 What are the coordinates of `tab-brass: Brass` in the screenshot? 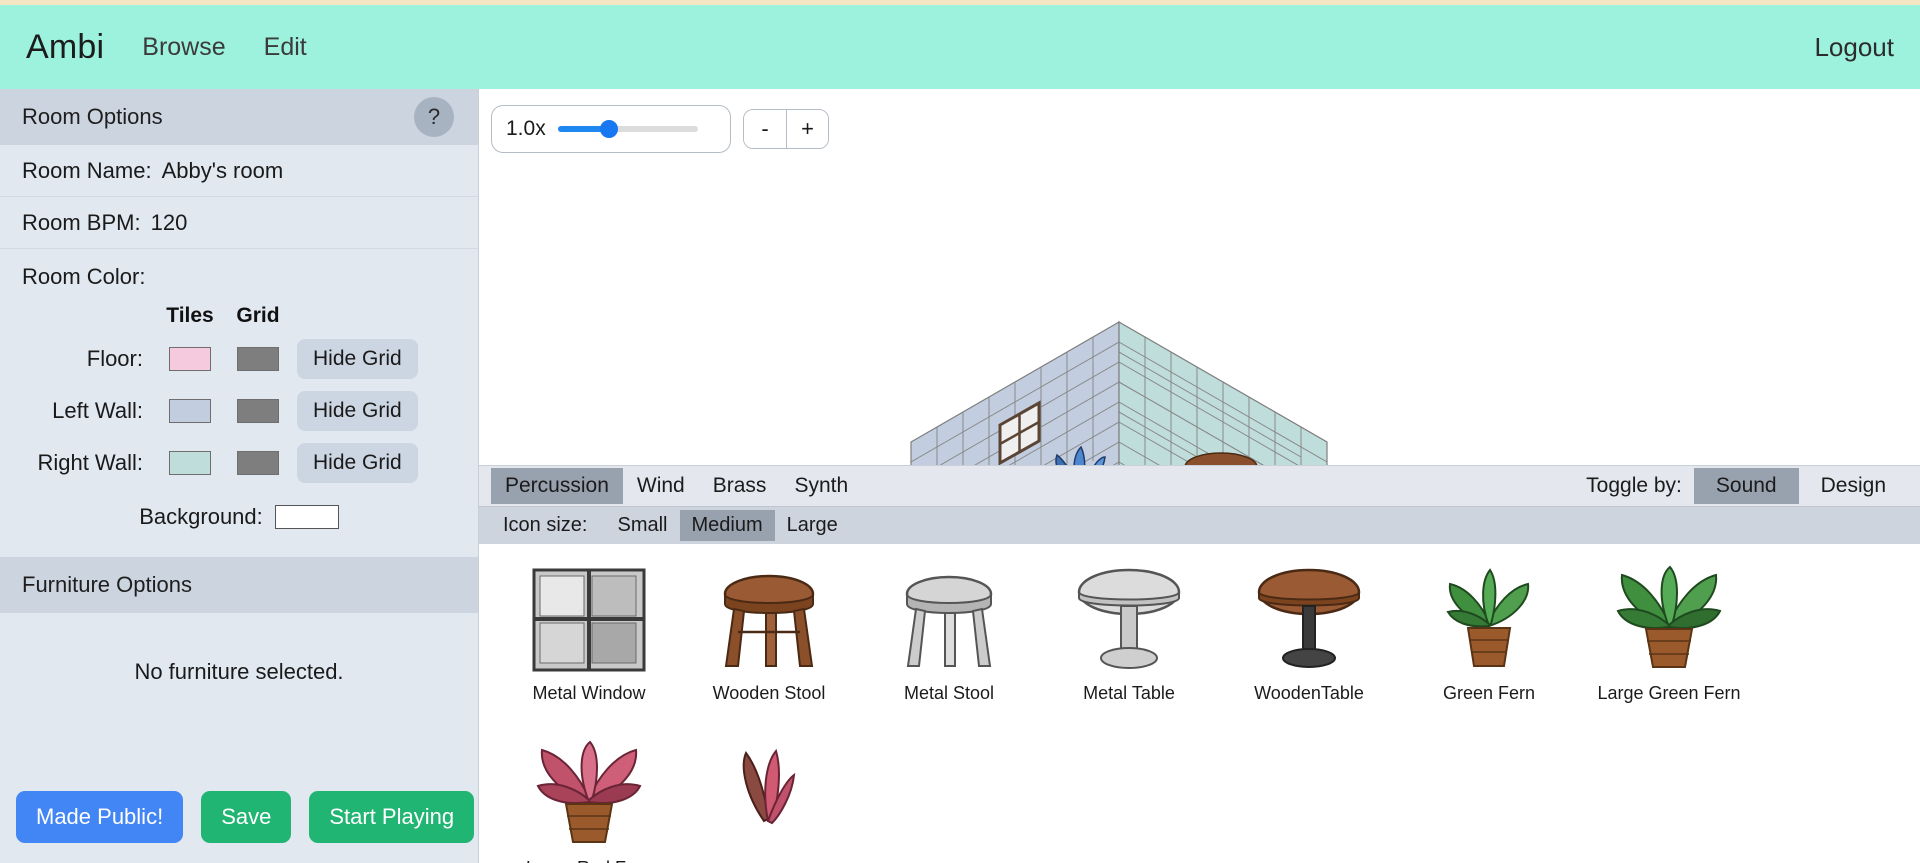 It's located at (740, 486).